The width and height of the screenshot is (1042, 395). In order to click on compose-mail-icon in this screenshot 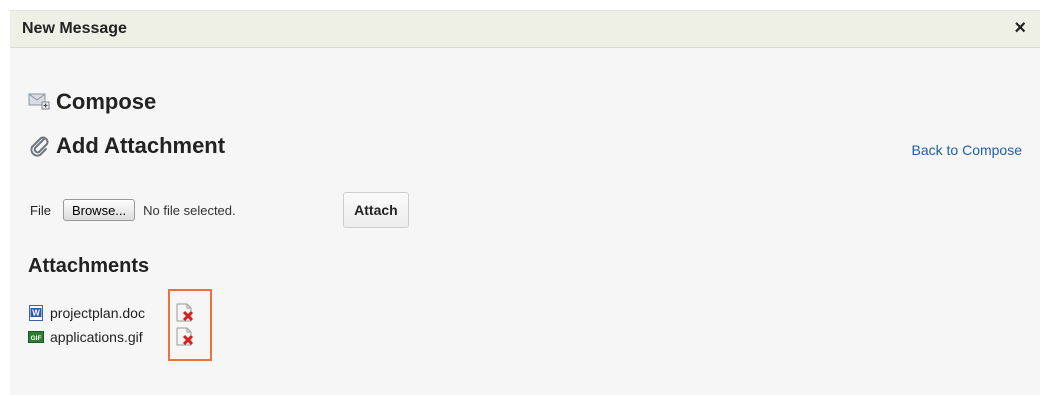, I will do `click(40, 102)`.